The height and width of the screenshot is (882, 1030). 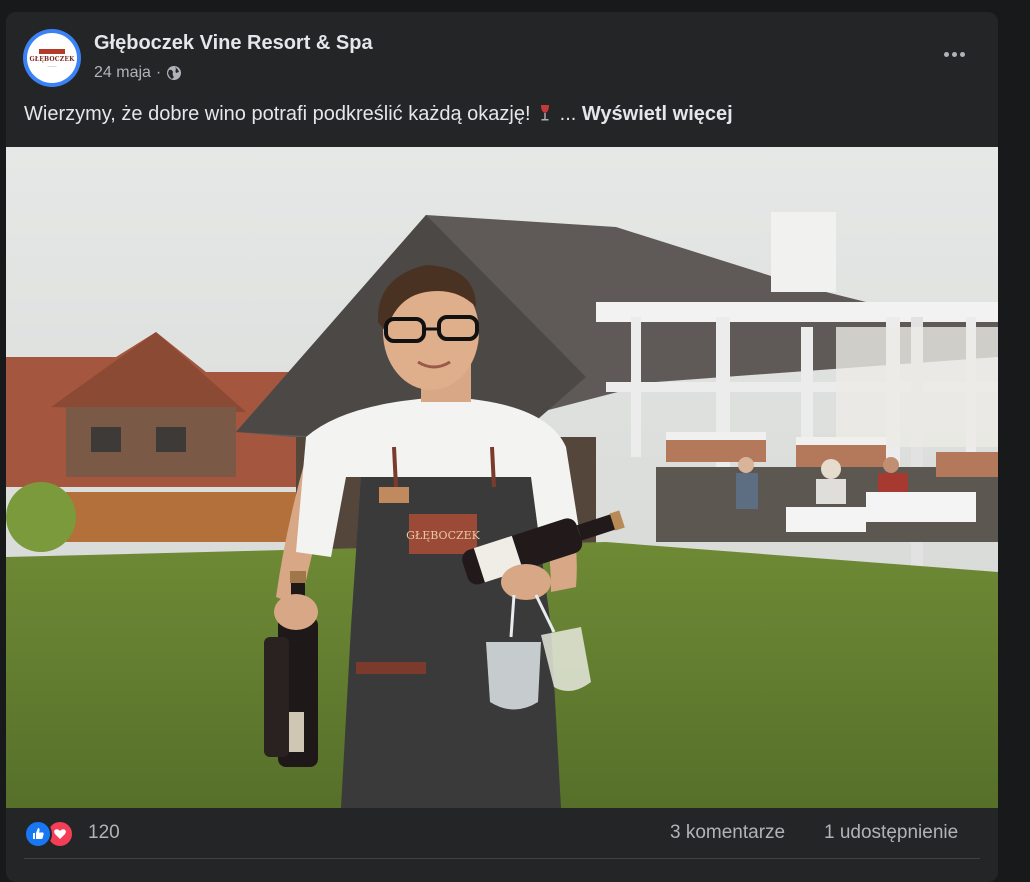 What do you see at coordinates (104, 833) in the screenshot?
I see `reaction-count: 120` at bounding box center [104, 833].